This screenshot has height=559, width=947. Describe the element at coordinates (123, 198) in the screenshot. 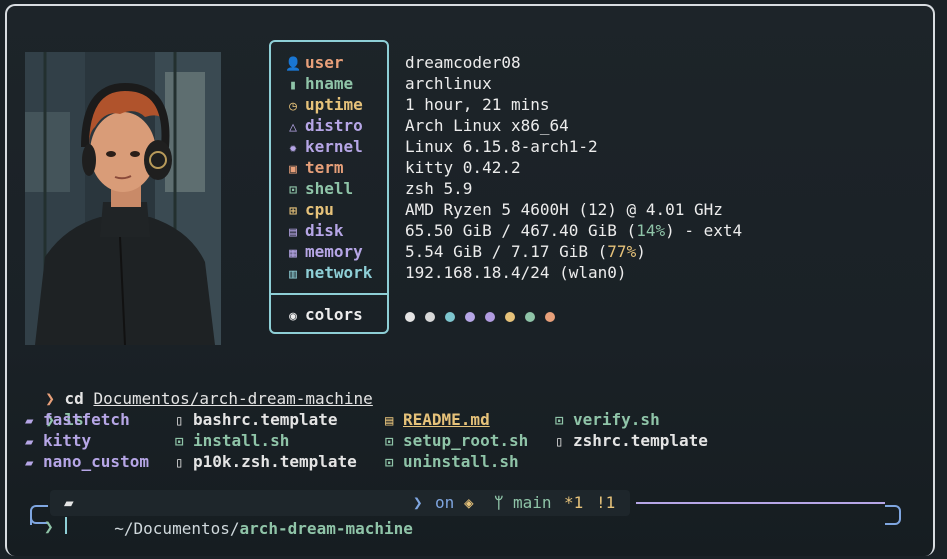

I see `avatar` at that location.